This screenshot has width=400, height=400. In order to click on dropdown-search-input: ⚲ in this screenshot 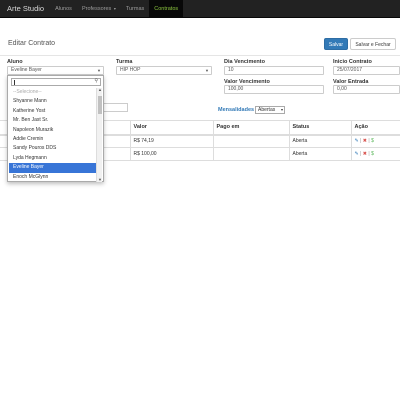, I will do `click(56, 82)`.